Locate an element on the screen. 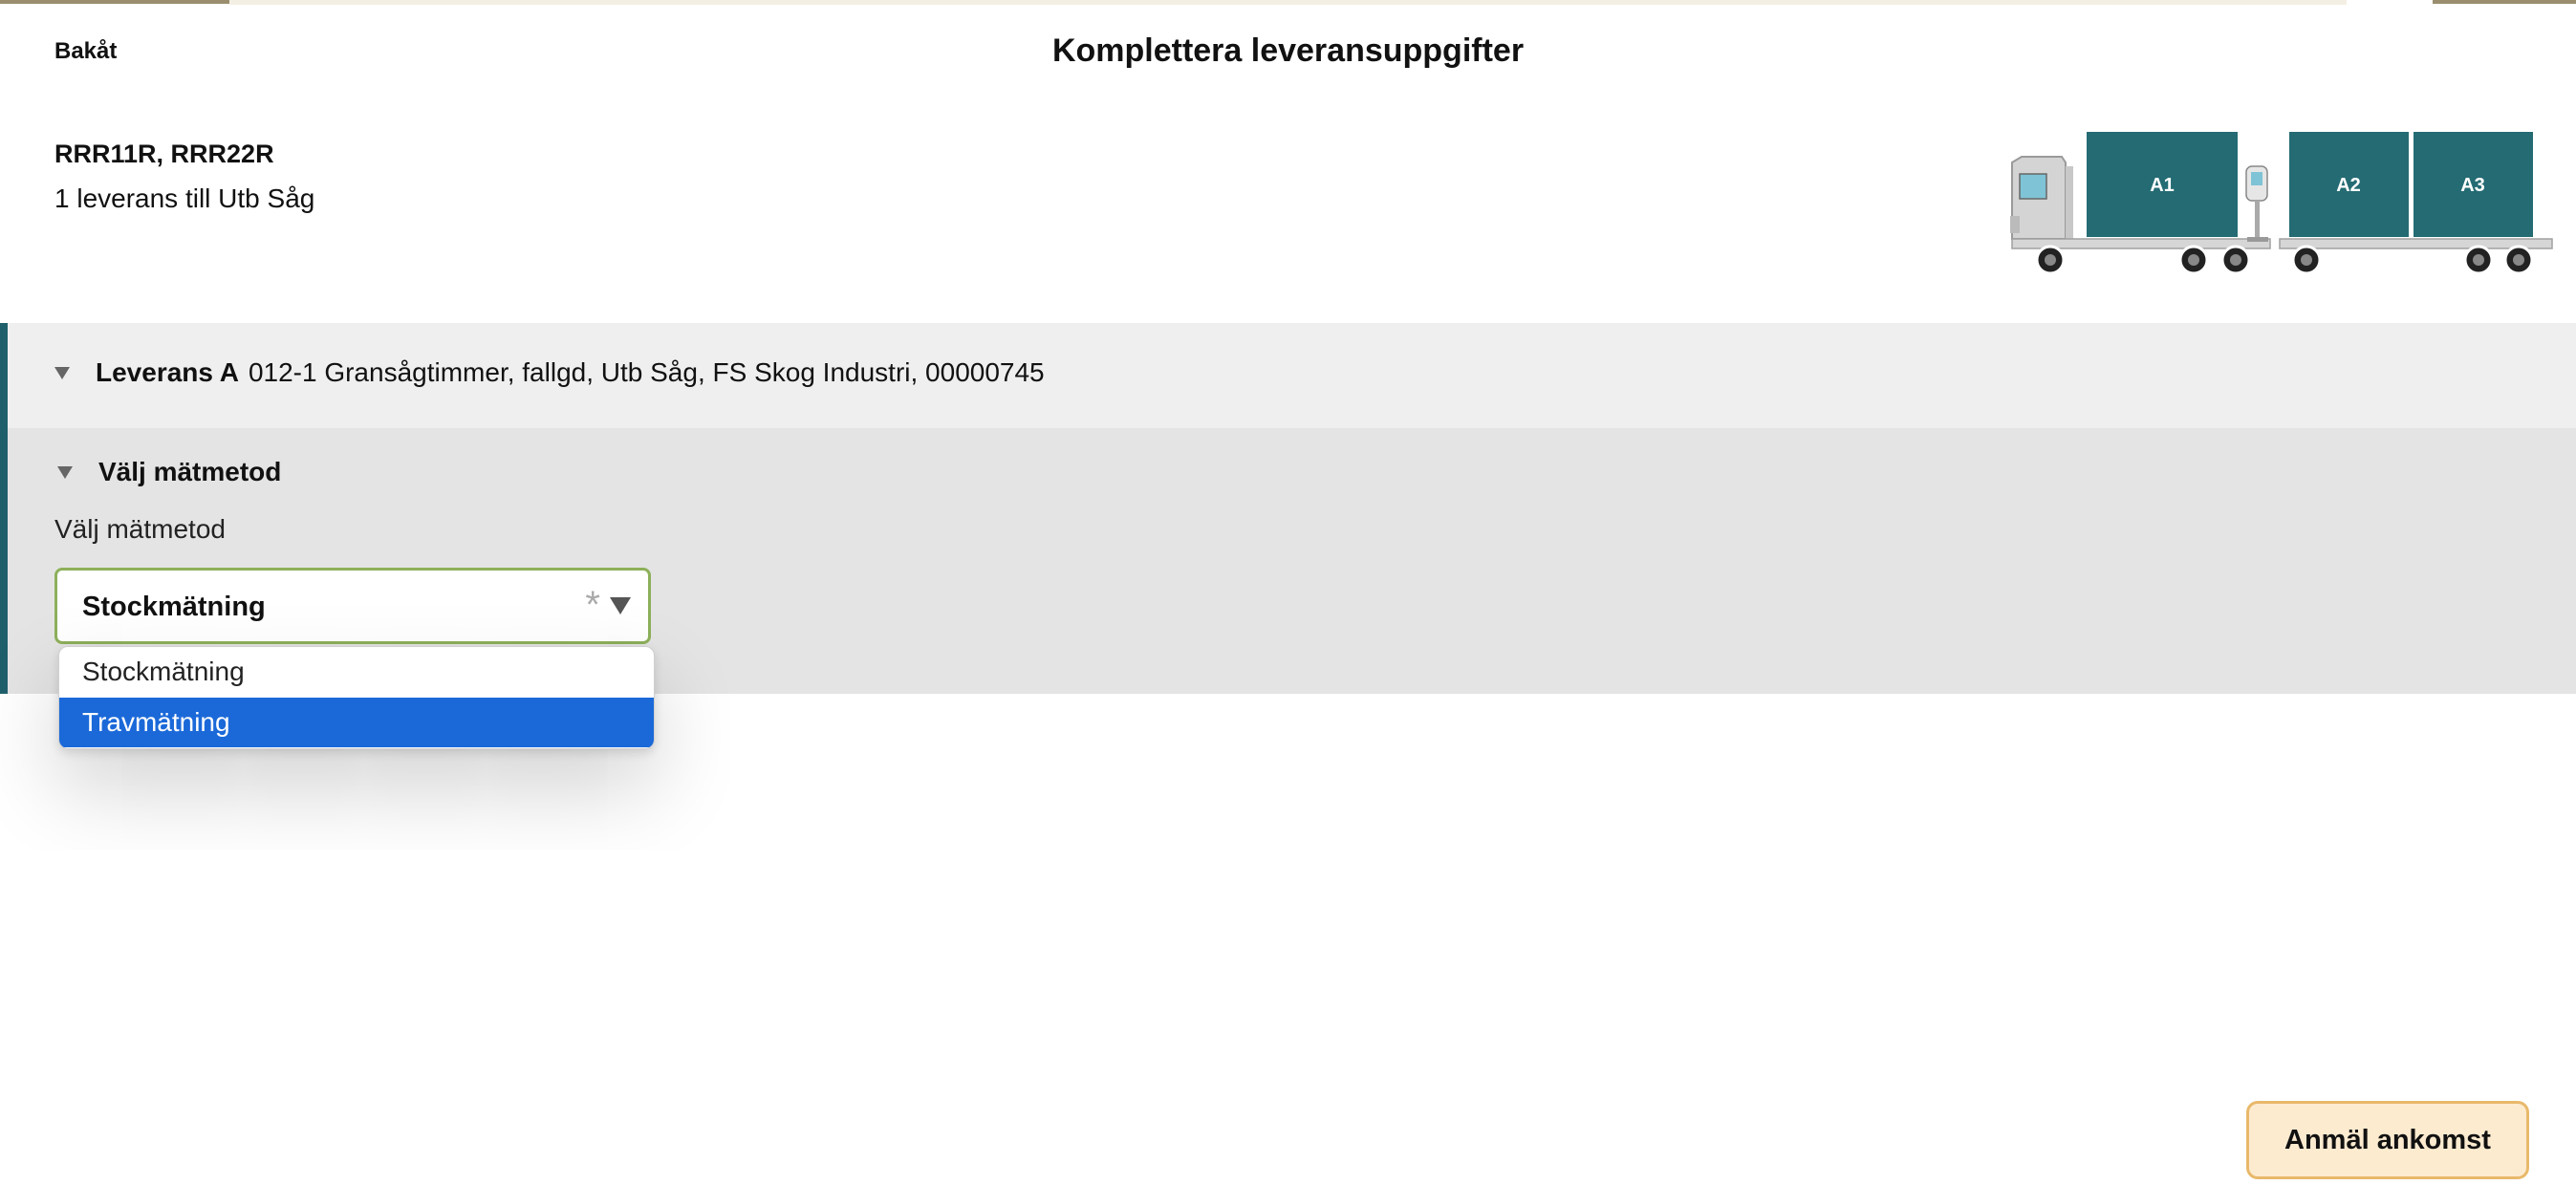 This screenshot has width=2576, height=1185. measurement-method-select: Stockmätning * is located at coordinates (352, 606).